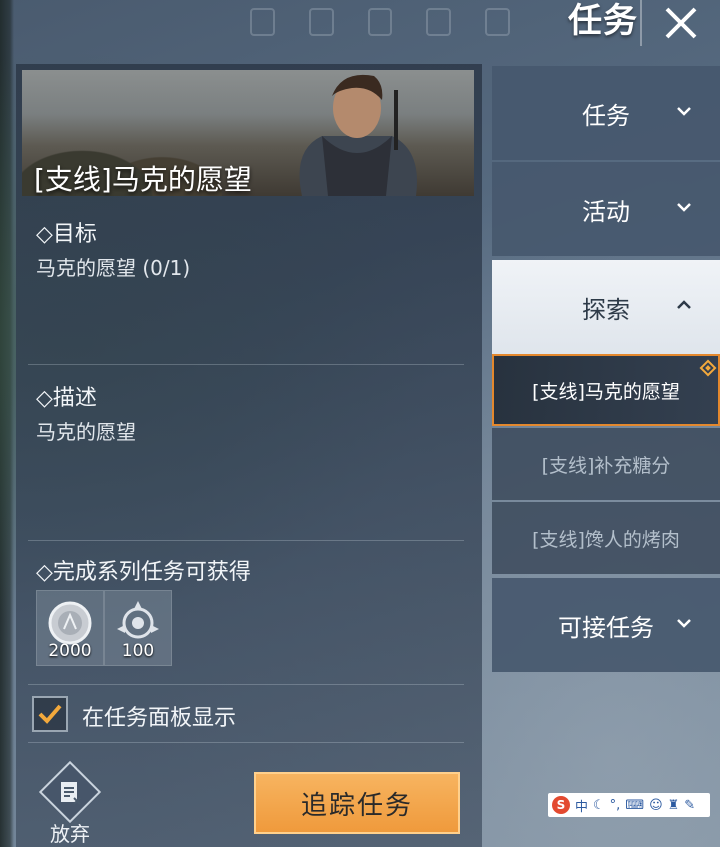 The height and width of the screenshot is (847, 720). Describe the element at coordinates (634, 805) in the screenshot. I see `ime-keyboard-icon: ⌨` at that location.